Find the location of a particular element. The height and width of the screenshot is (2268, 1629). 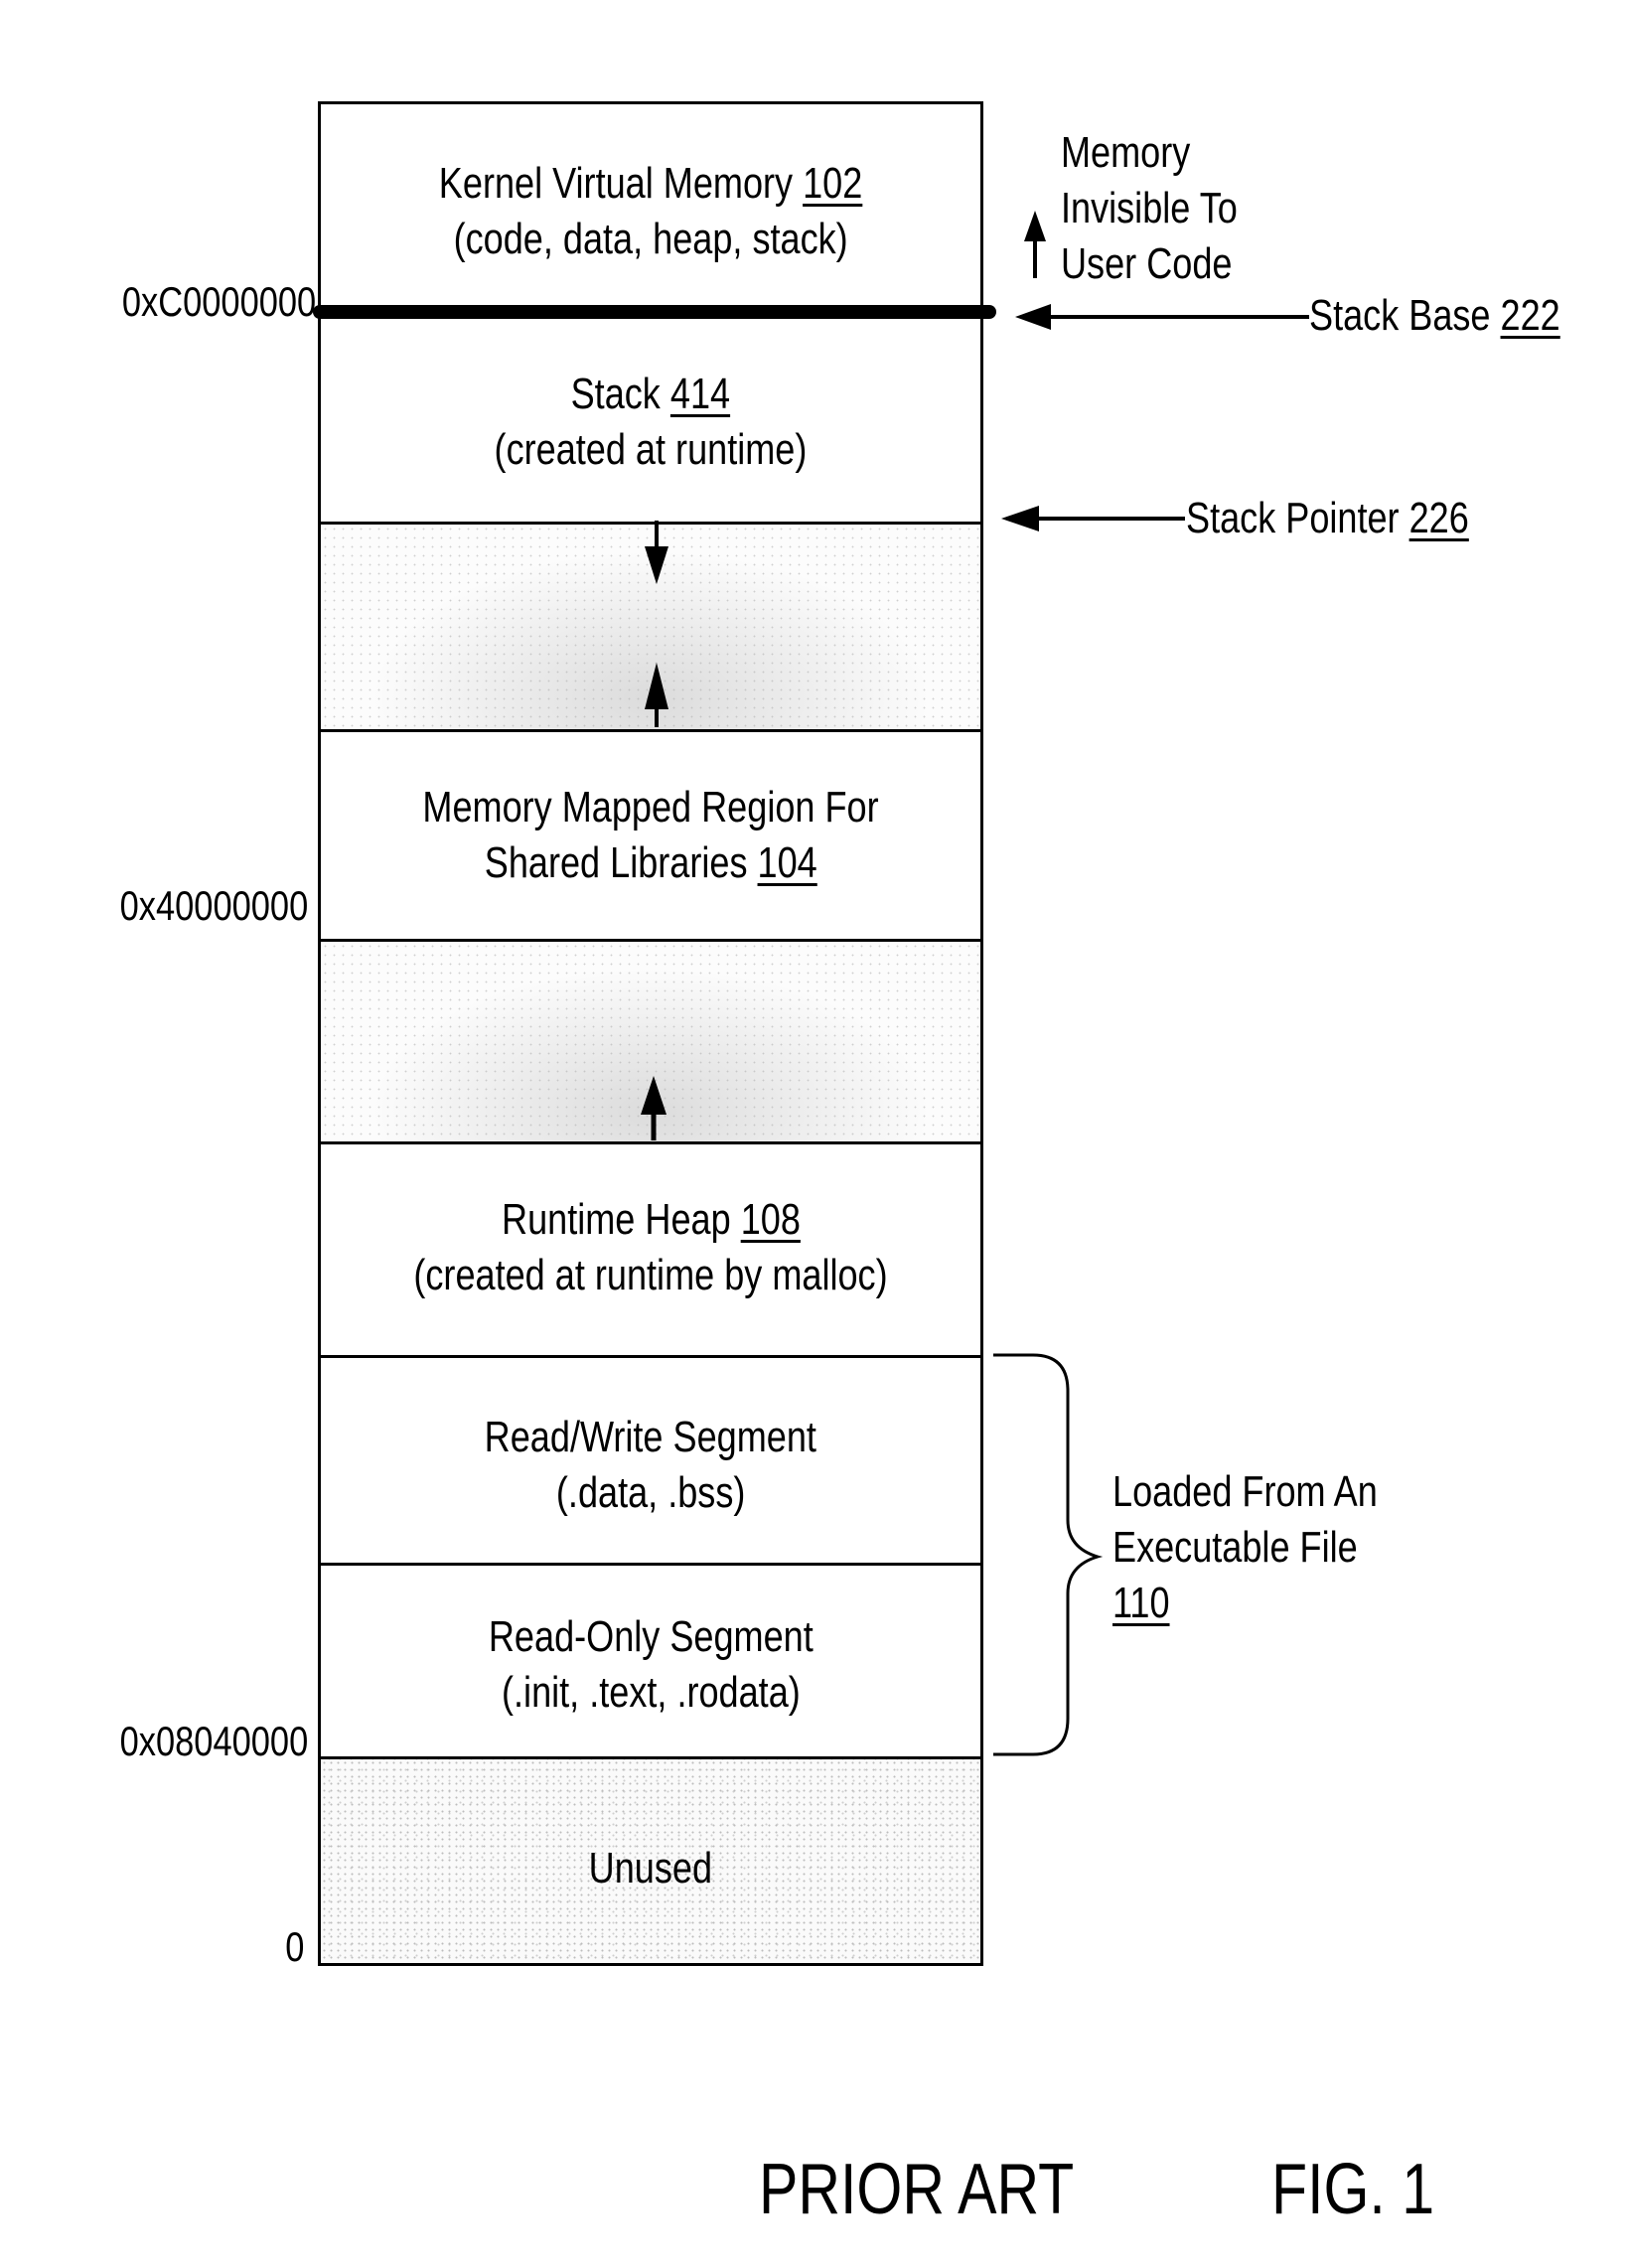

stack-base-arrow-icon is located at coordinates (1162, 317).